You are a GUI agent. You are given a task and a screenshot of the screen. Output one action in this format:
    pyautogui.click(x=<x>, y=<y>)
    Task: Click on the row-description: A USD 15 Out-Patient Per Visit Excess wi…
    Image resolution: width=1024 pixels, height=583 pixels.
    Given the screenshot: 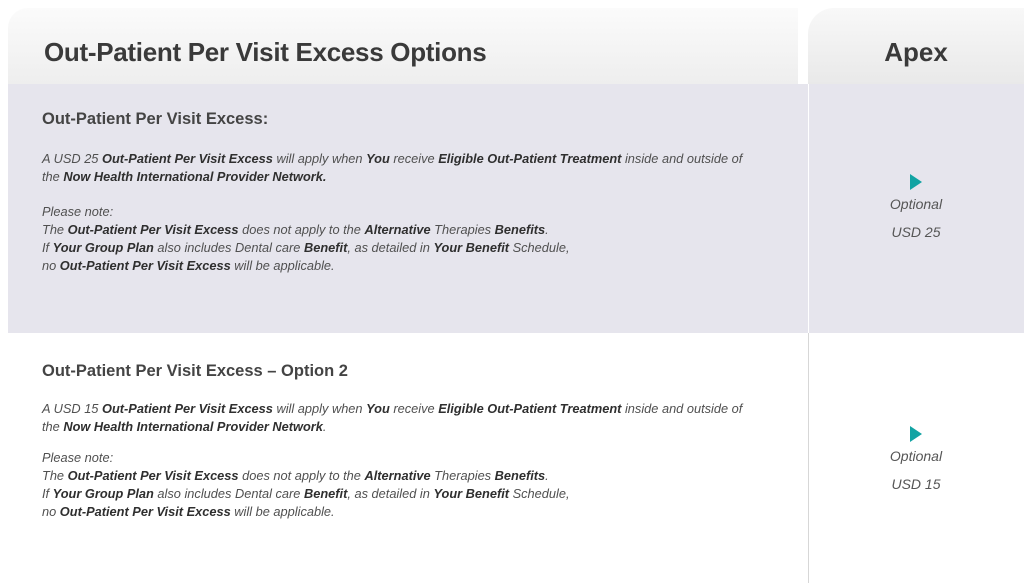 What is the action you would take?
    pyautogui.click(x=392, y=417)
    